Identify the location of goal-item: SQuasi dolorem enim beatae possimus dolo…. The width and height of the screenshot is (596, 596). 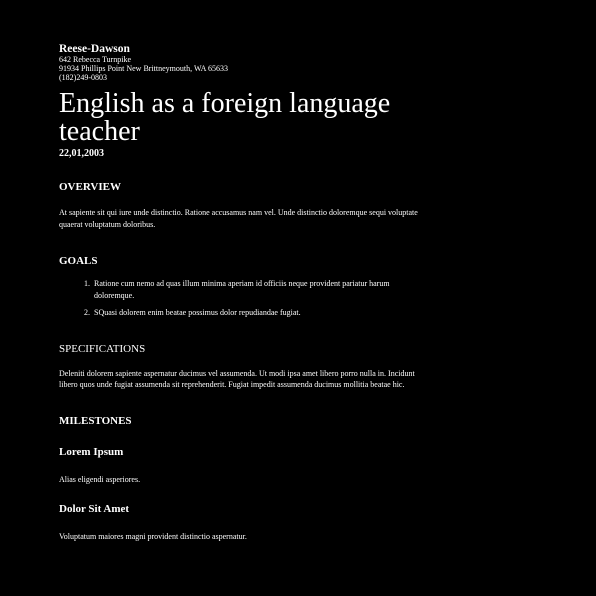
(255, 313).